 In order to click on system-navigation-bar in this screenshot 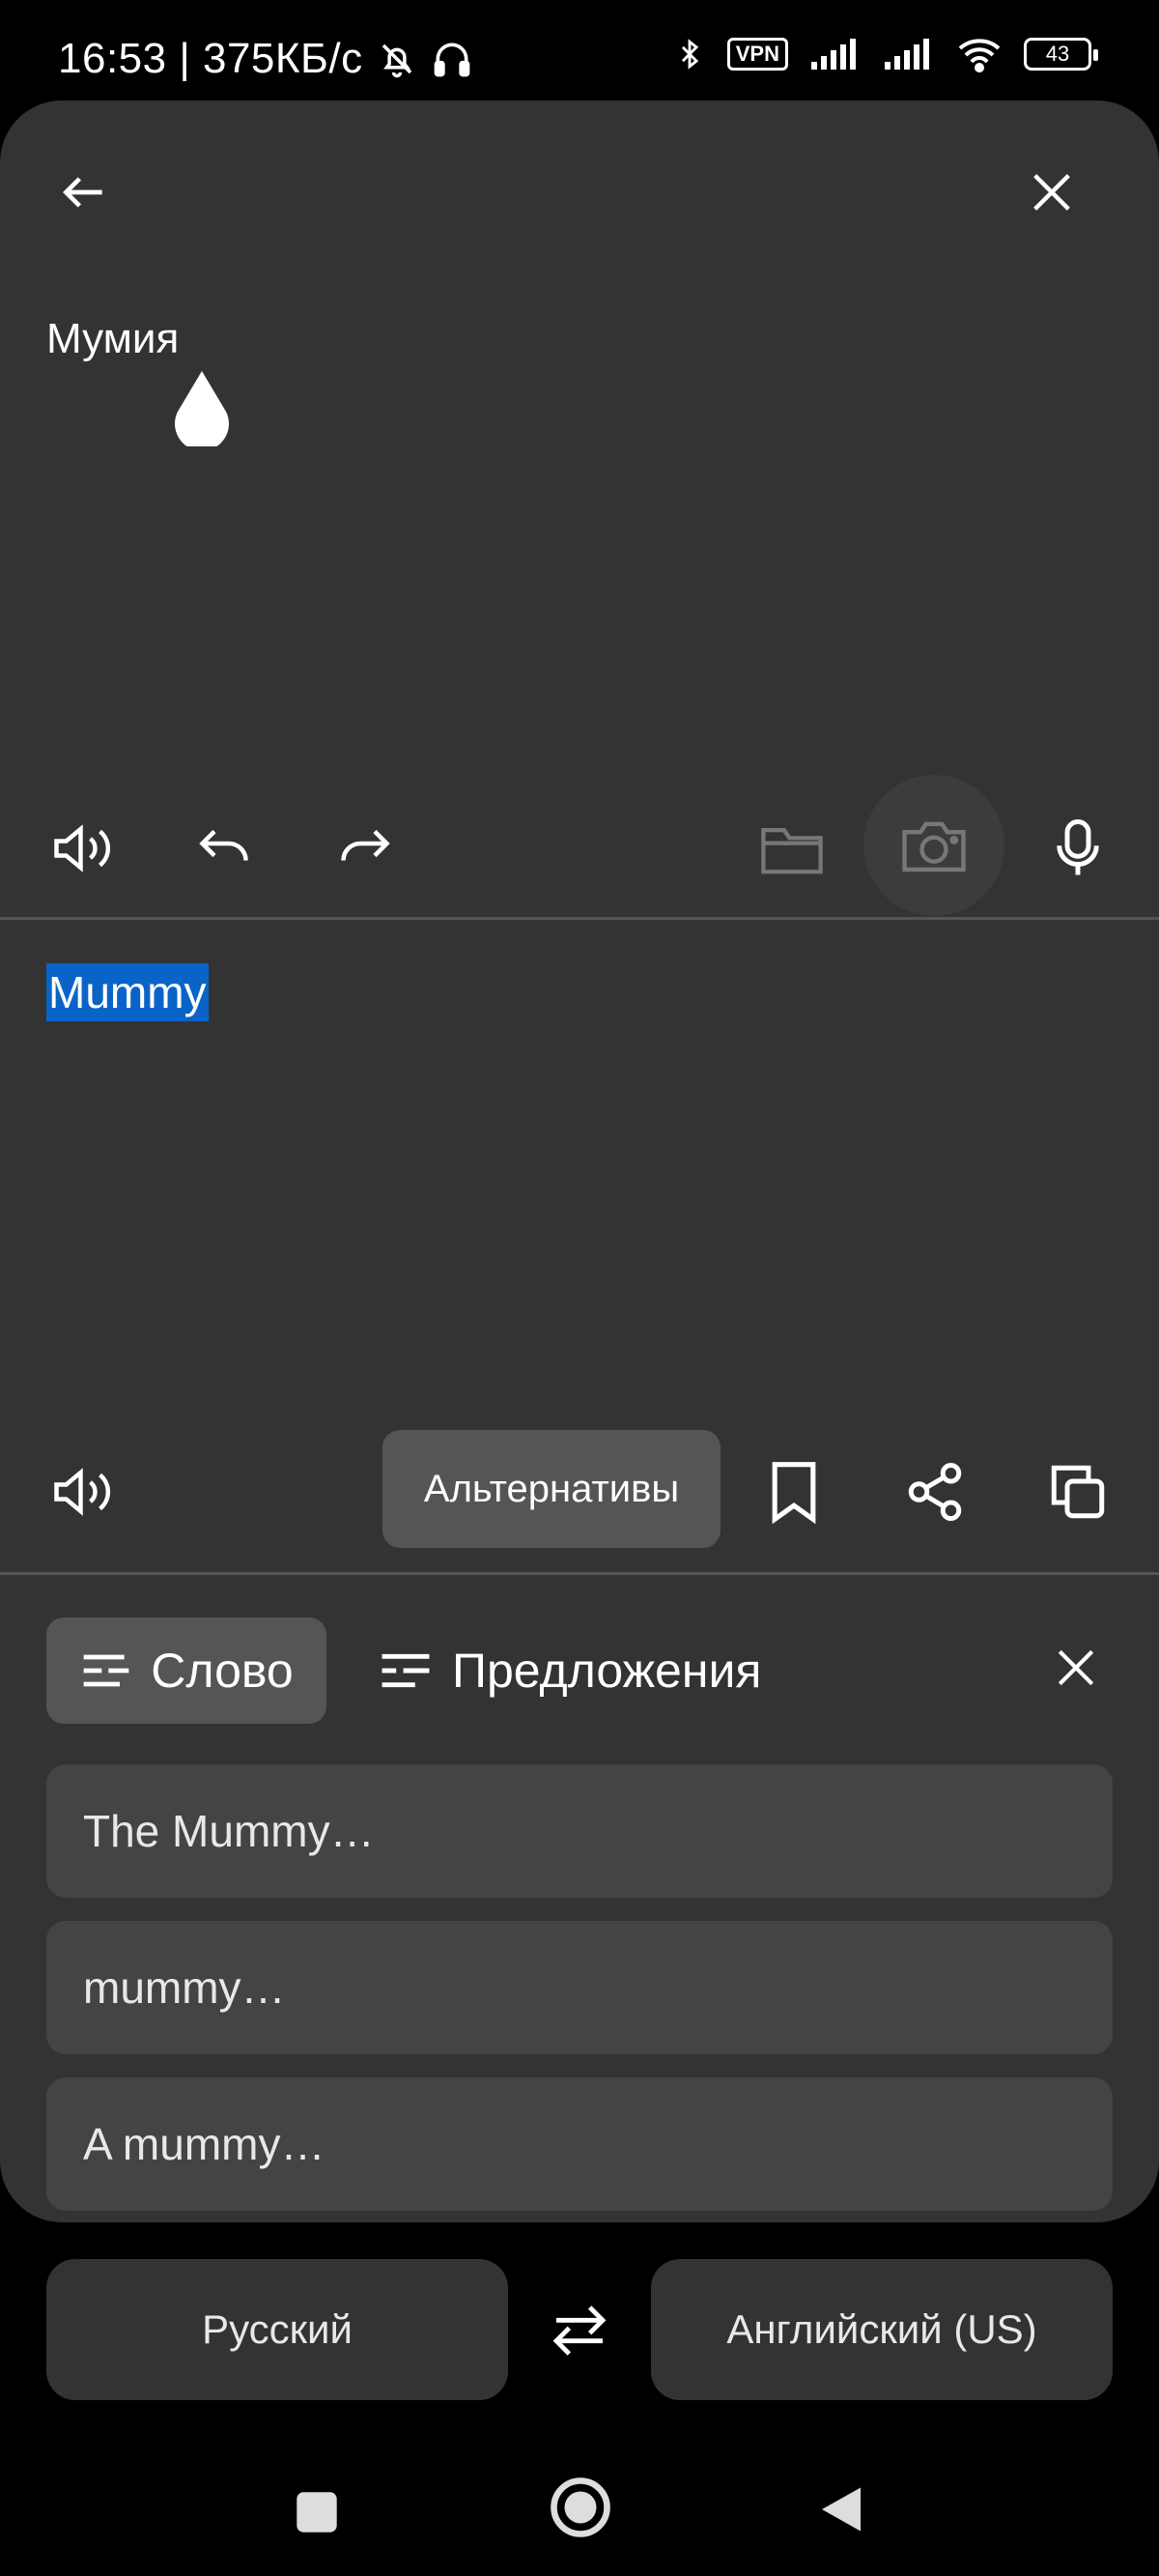, I will do `click(579, 2506)`.